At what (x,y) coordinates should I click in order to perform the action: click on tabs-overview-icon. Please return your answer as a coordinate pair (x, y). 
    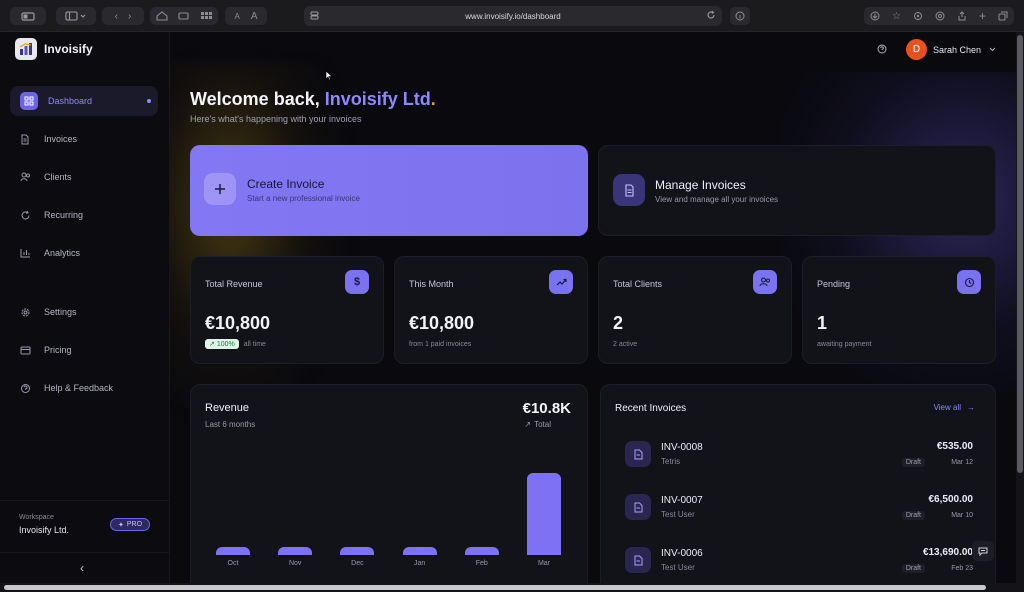
    Looking at the image, I should click on (1003, 16).